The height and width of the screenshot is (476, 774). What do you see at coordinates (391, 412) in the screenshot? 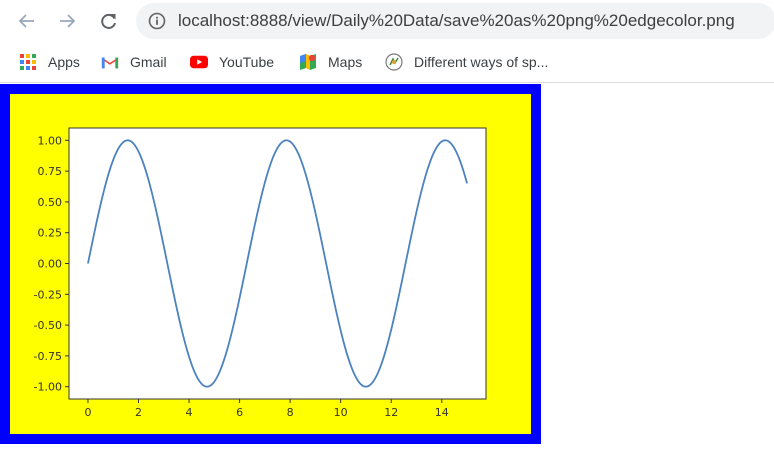
I see `x-tick-label: 12` at bounding box center [391, 412].